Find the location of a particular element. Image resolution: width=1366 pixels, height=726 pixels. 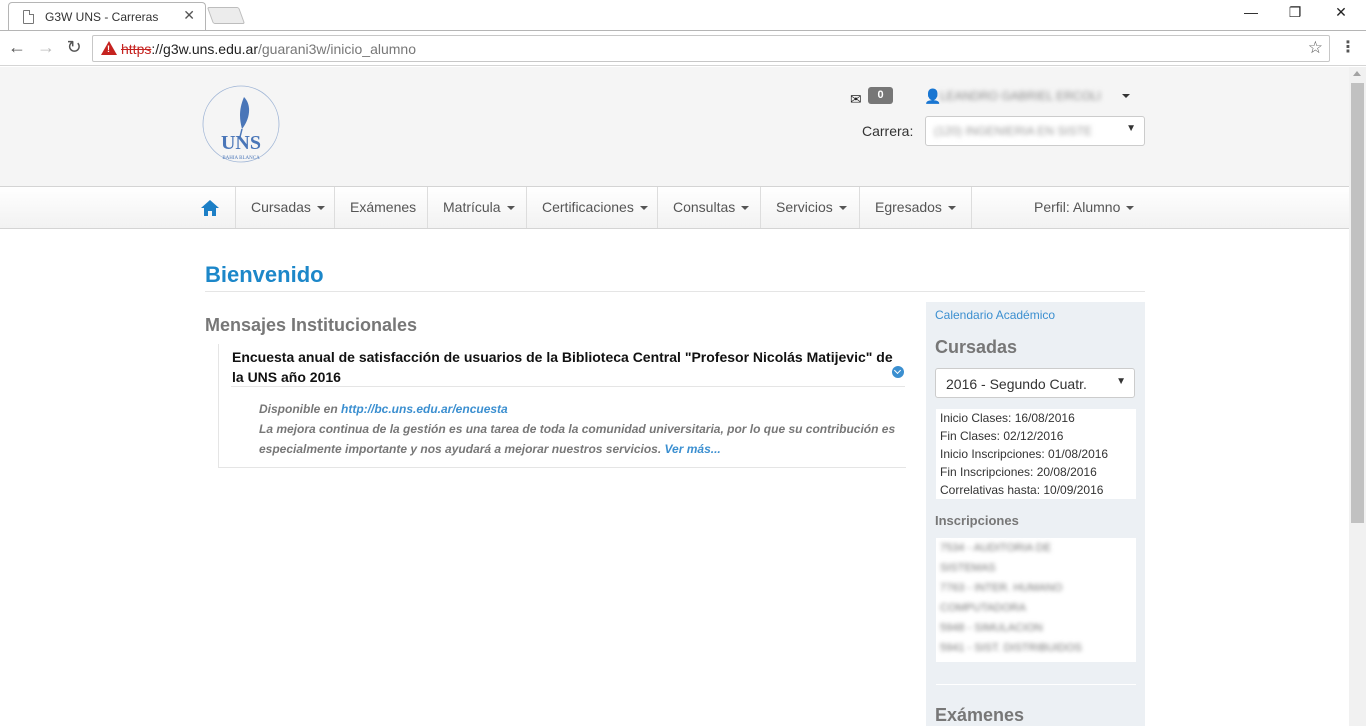

minimize-button: — is located at coordinates (1251, 12).